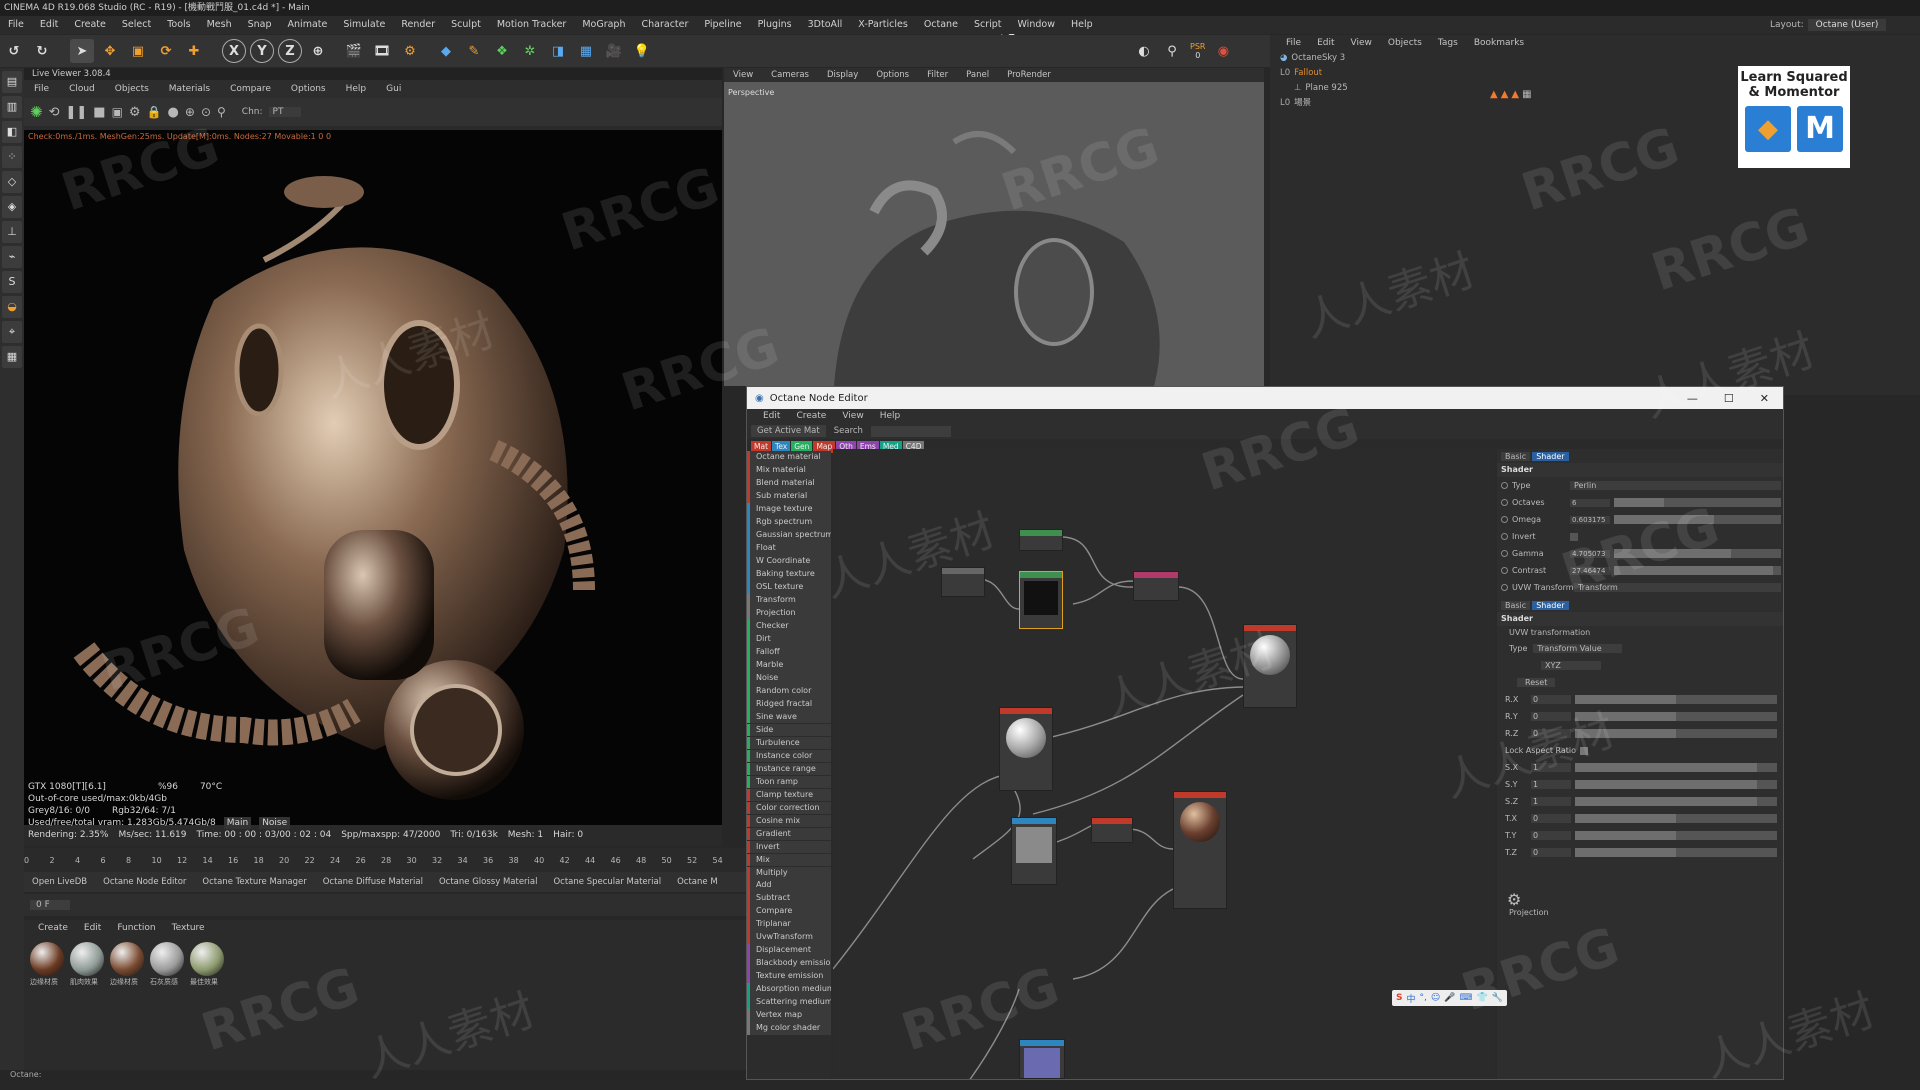 Image resolution: width=1920 pixels, height=1090 pixels. What do you see at coordinates (1029, 75) in the screenshot?
I see `viewport-menu-item: ProRender` at bounding box center [1029, 75].